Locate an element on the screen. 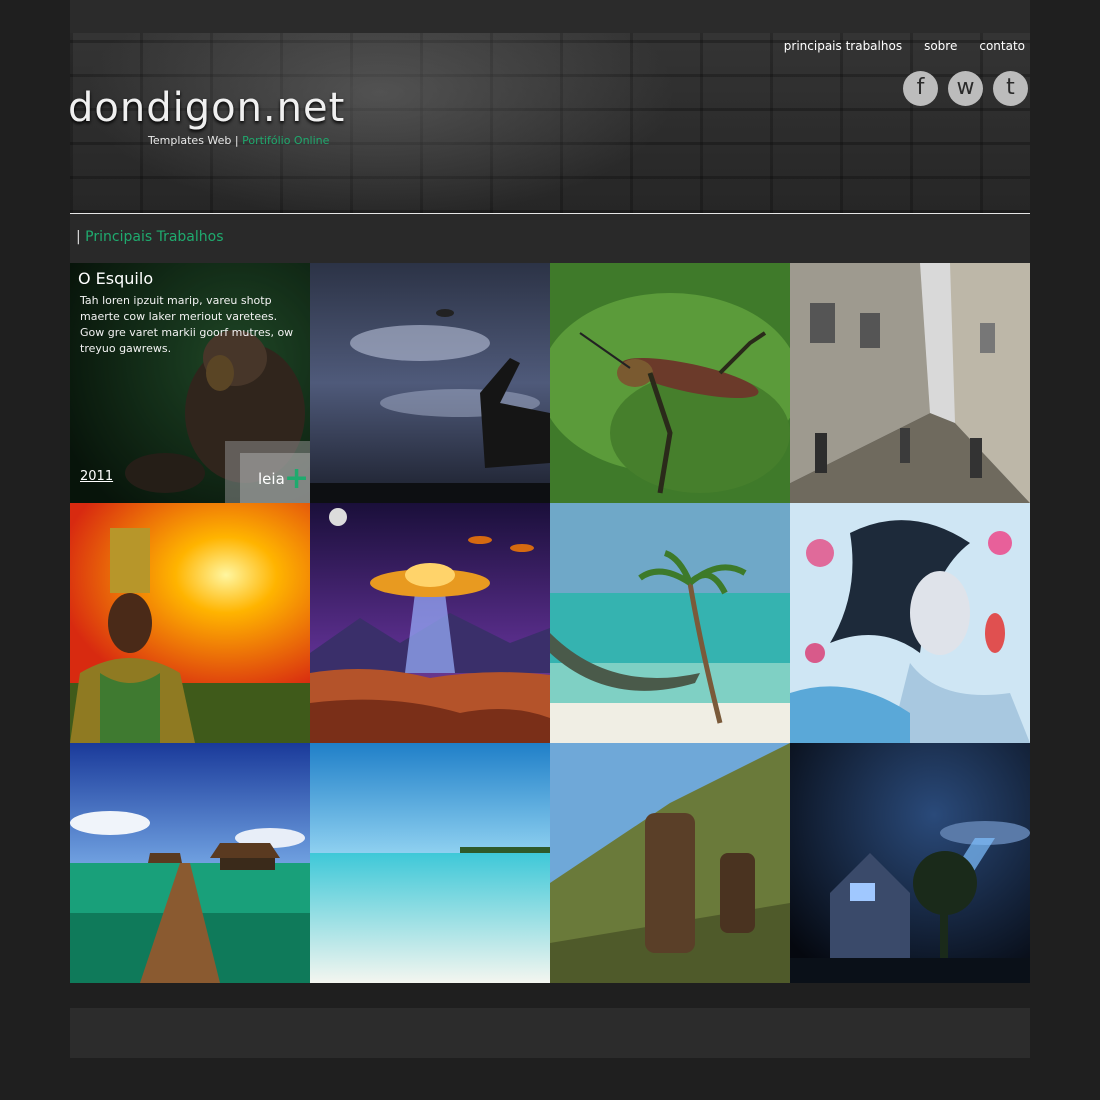 This screenshot has height=1100, width=1100. portfolio-item-woman-art is located at coordinates (910, 623).